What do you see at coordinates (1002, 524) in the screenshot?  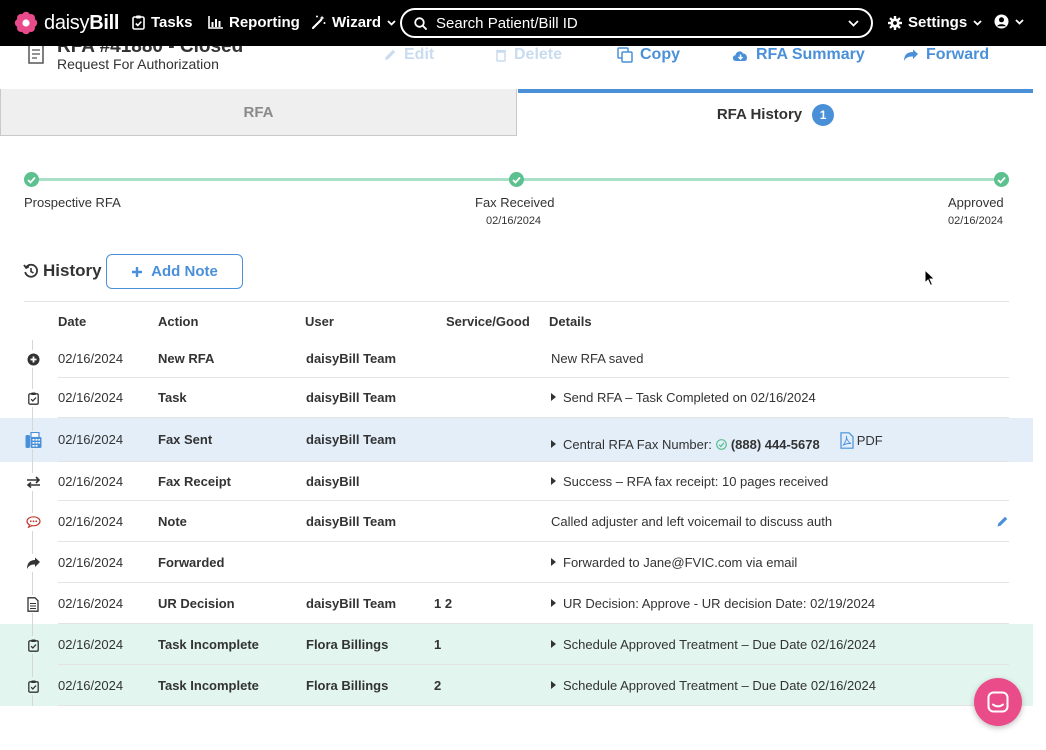 I see `edit-note-pencil-icon` at bounding box center [1002, 524].